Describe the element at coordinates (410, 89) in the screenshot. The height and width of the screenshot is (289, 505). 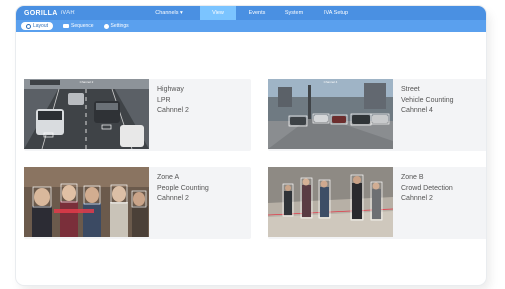
I see `card-title: Street` at that location.